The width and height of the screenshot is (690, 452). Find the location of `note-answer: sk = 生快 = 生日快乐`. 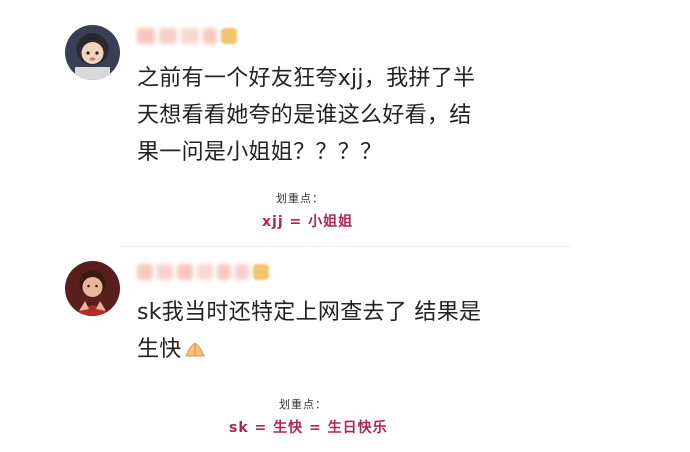

note-answer: sk = 生快 = 生日快乐 is located at coordinates (308, 428).